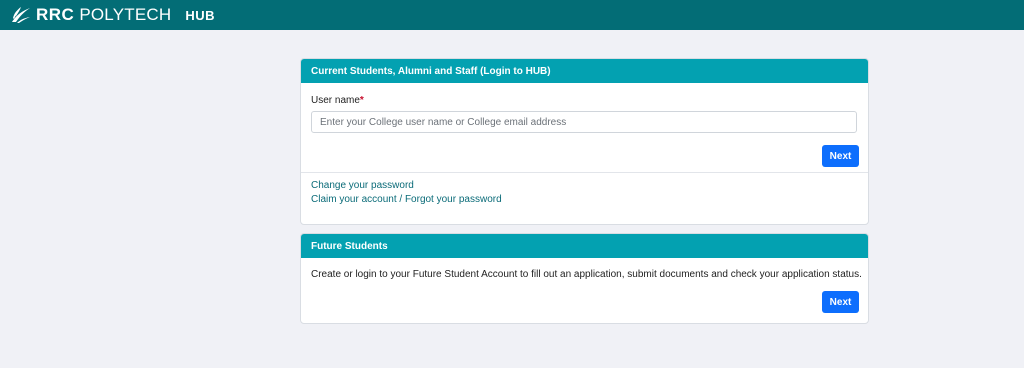  I want to click on card-divider, so click(584, 172).